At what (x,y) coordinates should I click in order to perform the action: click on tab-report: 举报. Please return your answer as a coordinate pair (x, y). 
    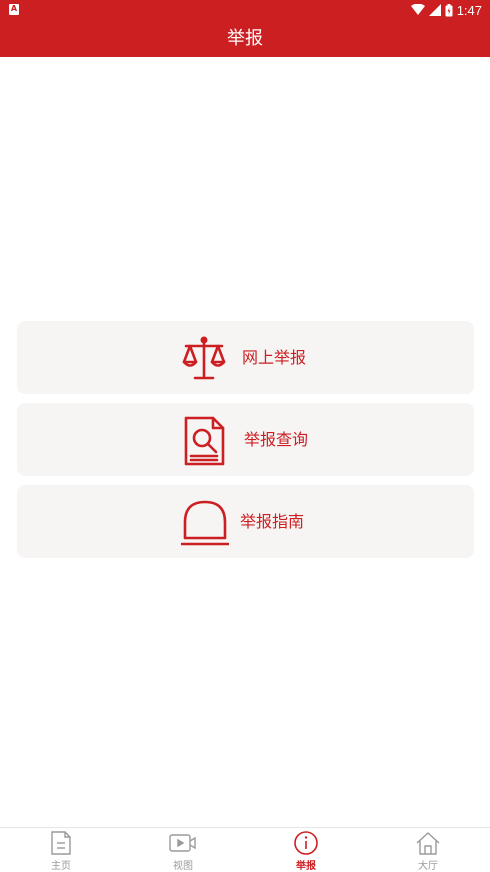
    Looking at the image, I should click on (306, 850).